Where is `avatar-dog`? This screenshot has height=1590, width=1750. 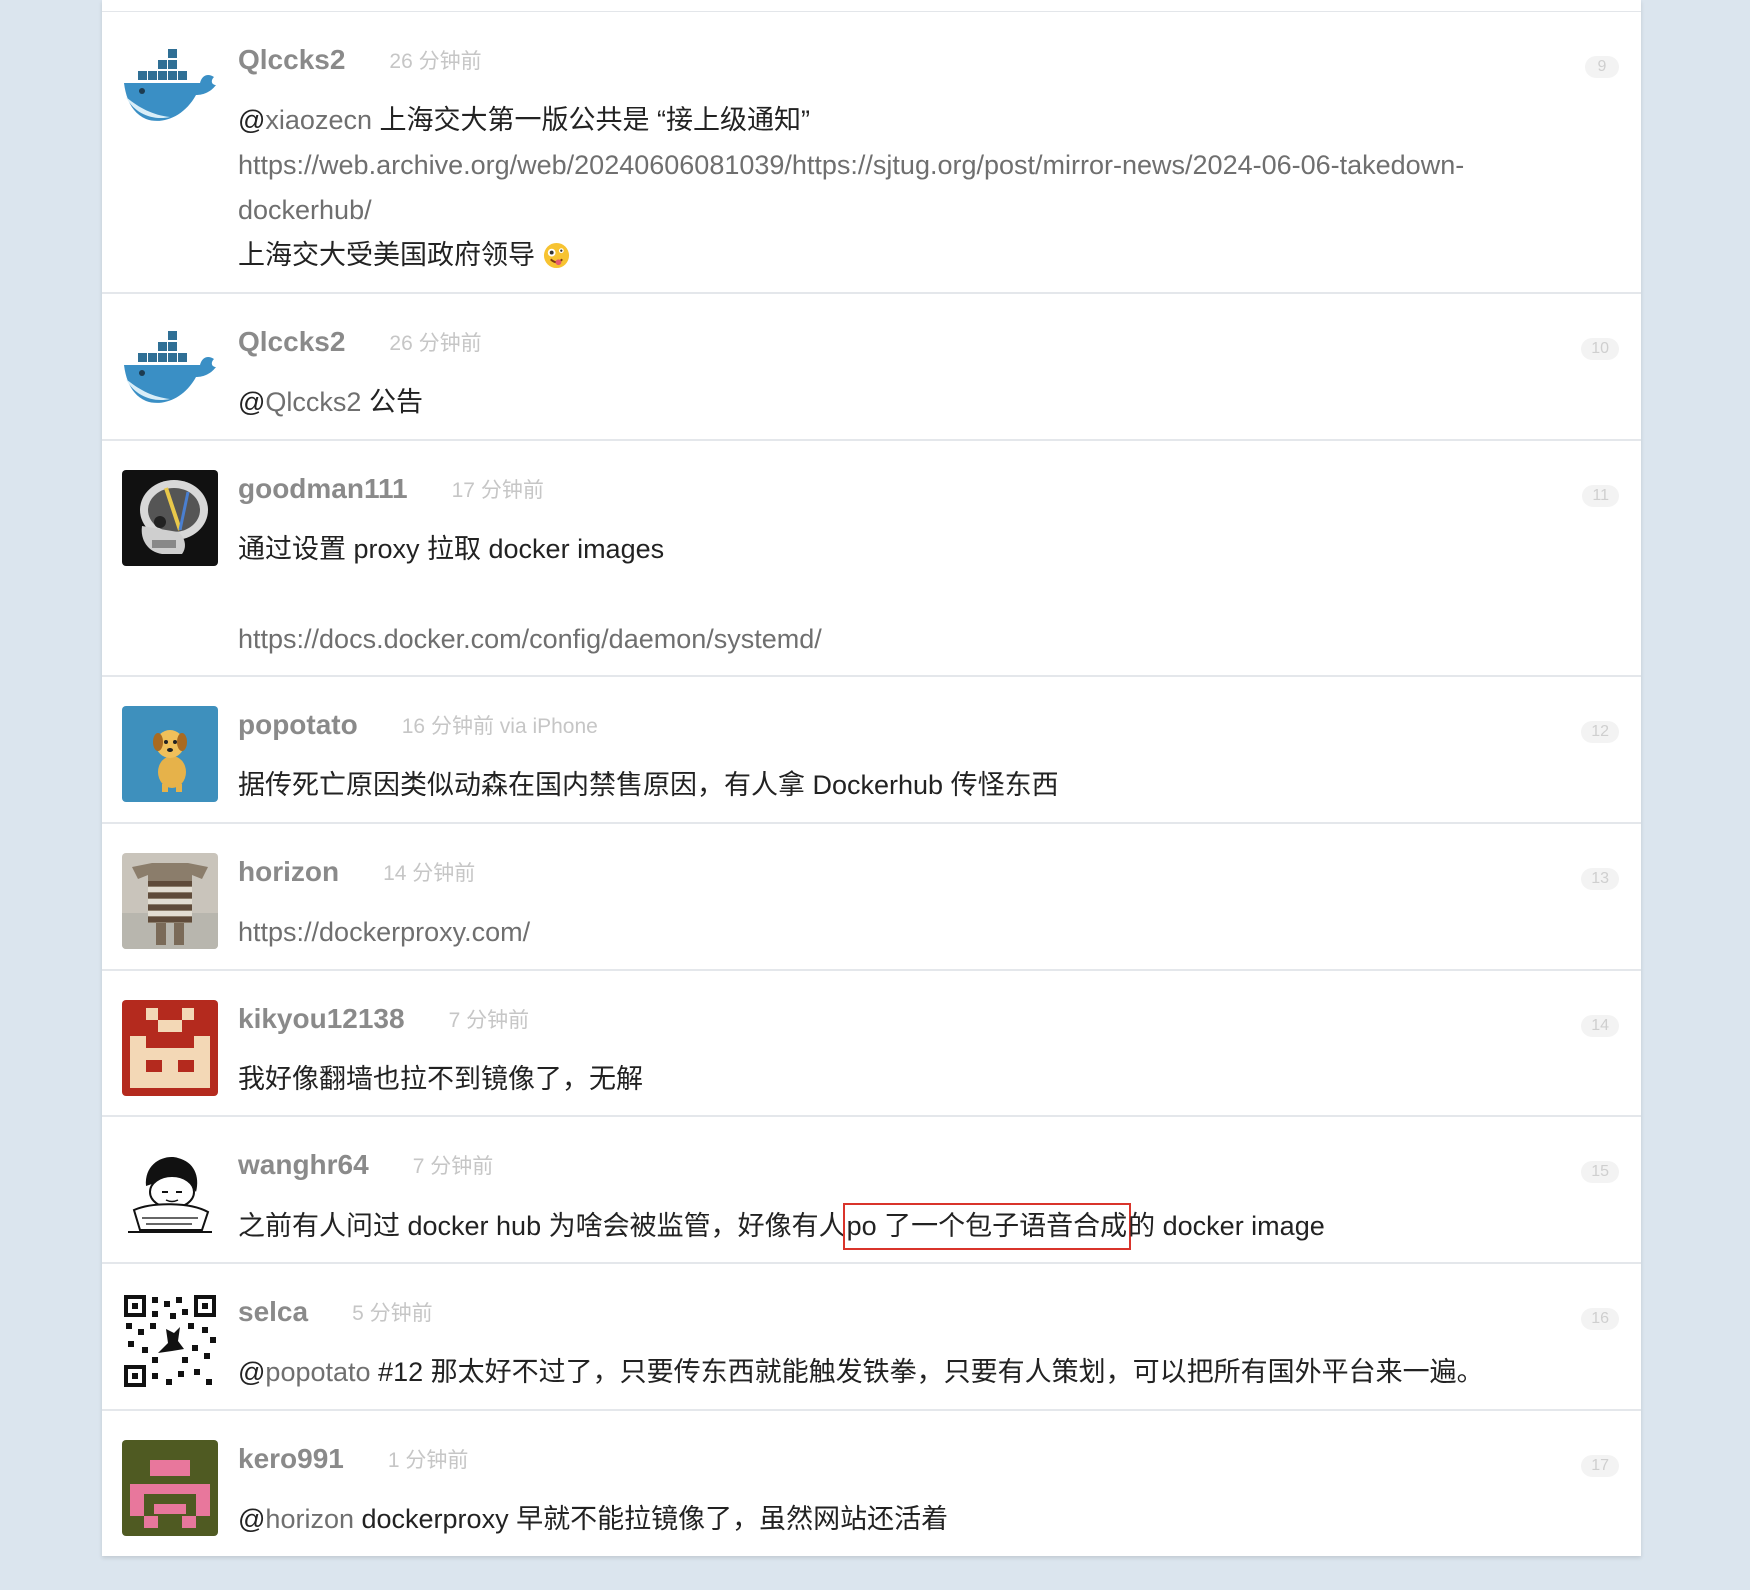 avatar-dog is located at coordinates (170, 754).